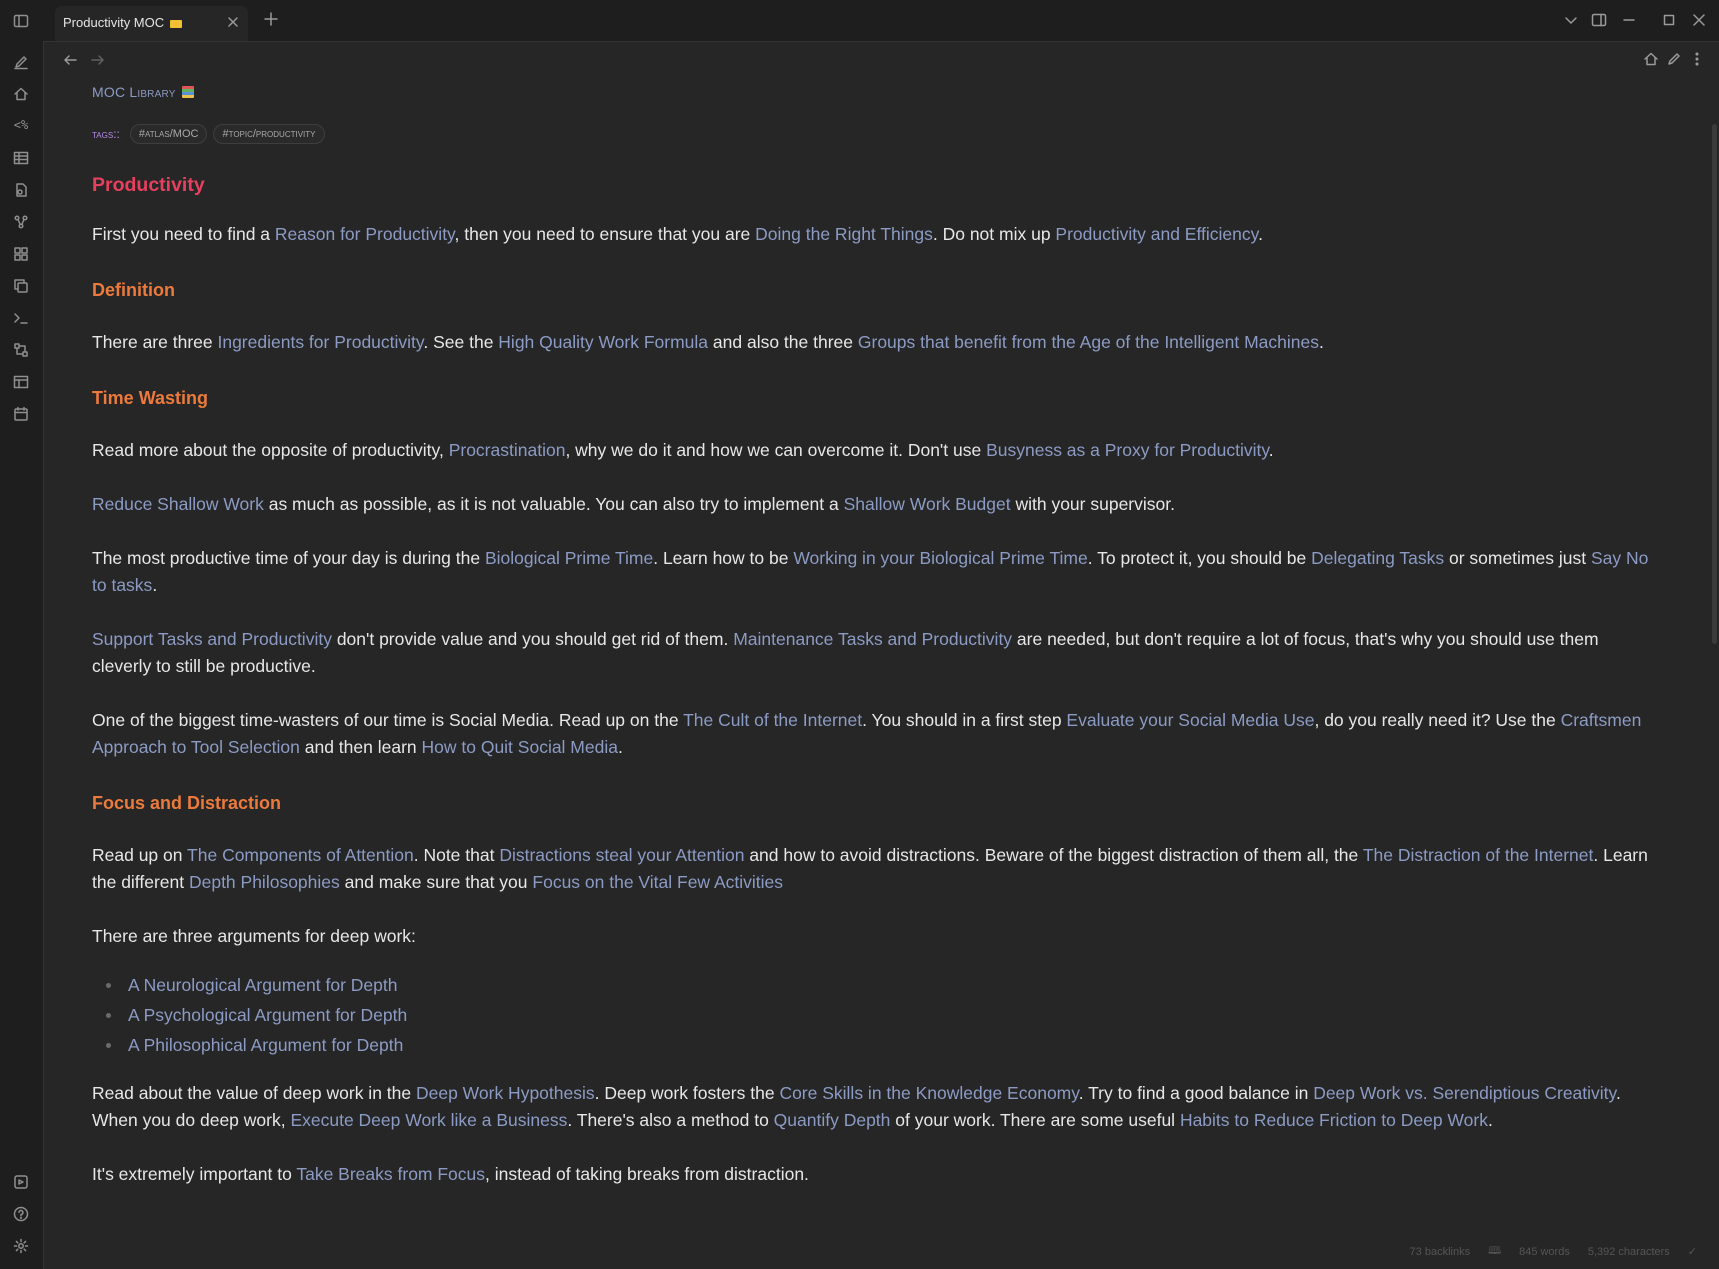  Describe the element at coordinates (1629, 20) in the screenshot. I see `minimize-icon` at that location.